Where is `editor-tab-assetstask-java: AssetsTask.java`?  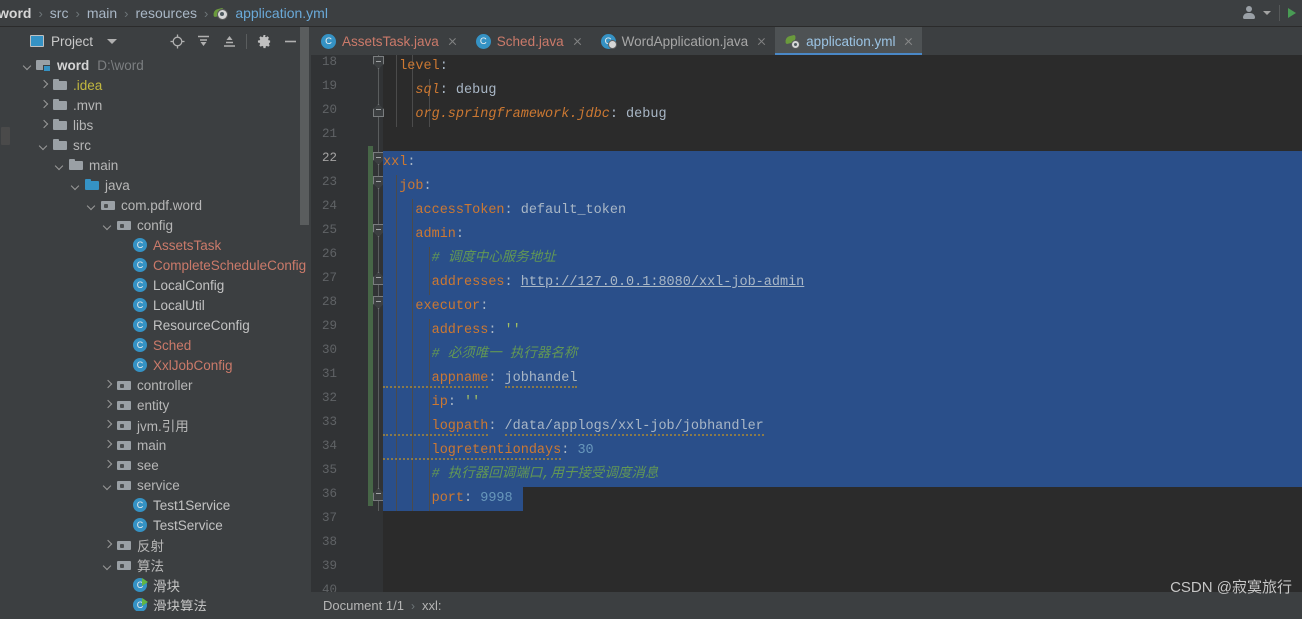
editor-tab-assetstask-java: AssetsTask.java is located at coordinates (388, 41).